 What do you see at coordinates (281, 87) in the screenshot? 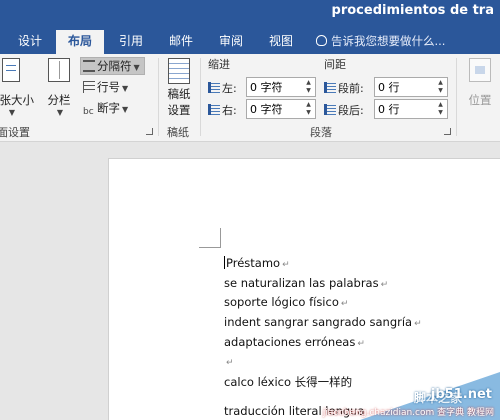
I see `indent-left-field: ▲▼` at bounding box center [281, 87].